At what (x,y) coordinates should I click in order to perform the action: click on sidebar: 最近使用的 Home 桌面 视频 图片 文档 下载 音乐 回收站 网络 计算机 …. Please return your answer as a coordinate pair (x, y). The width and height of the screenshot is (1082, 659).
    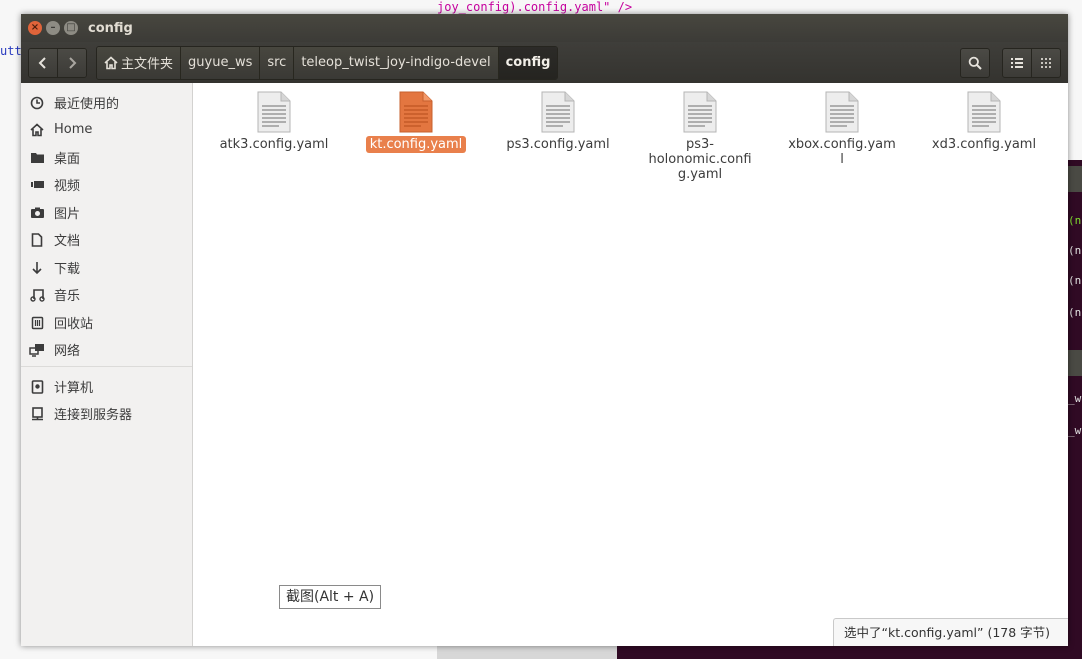
    Looking at the image, I should click on (107, 364).